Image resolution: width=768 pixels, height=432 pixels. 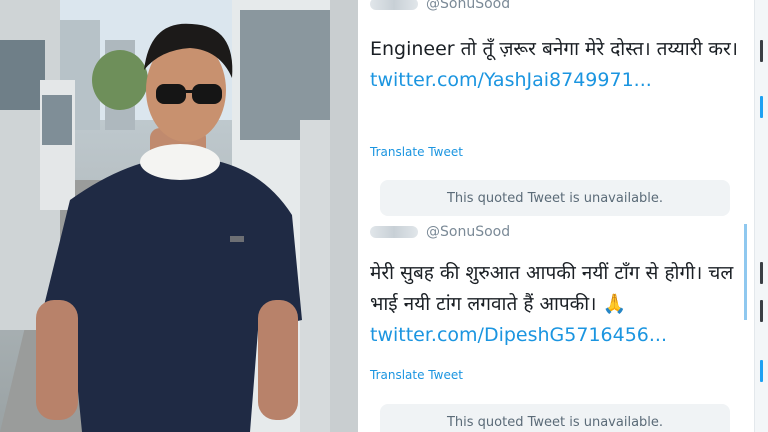 I want to click on tweet-top-translate-link: Translate Tweet, so click(x=416, y=152).